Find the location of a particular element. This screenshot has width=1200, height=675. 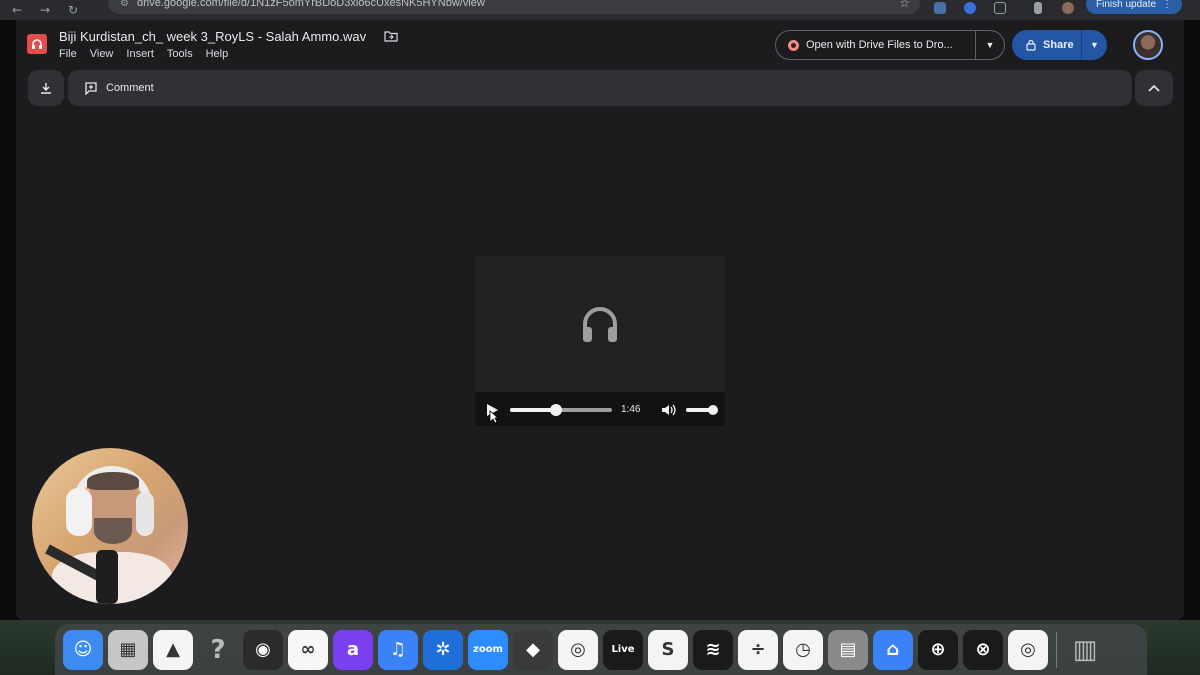

bookmark-star-icon: ☆ is located at coordinates (904, 5).